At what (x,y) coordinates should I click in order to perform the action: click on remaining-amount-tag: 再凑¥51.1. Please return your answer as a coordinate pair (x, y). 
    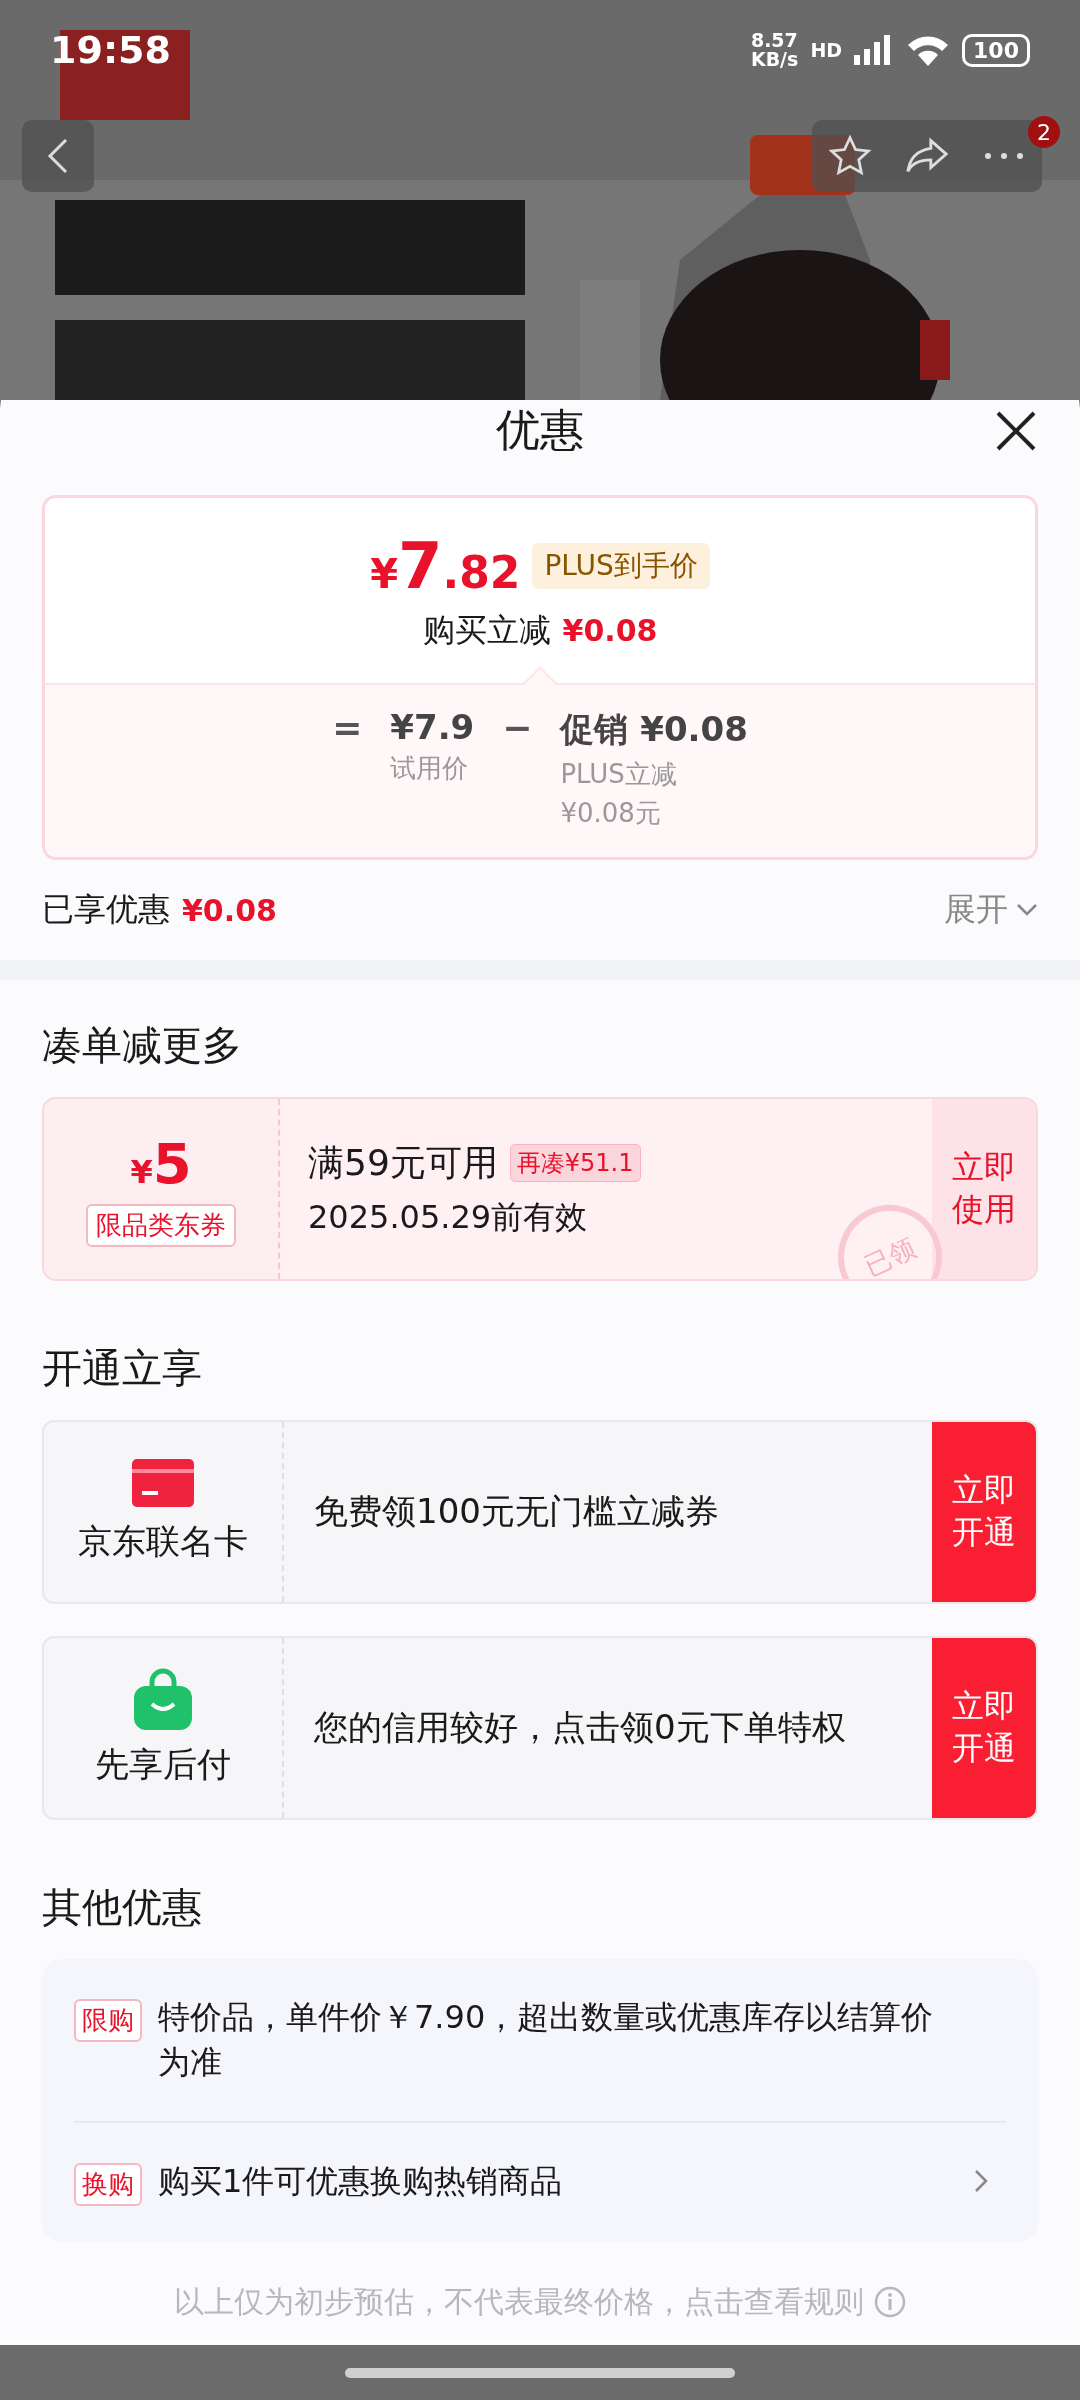
    Looking at the image, I should click on (575, 1163).